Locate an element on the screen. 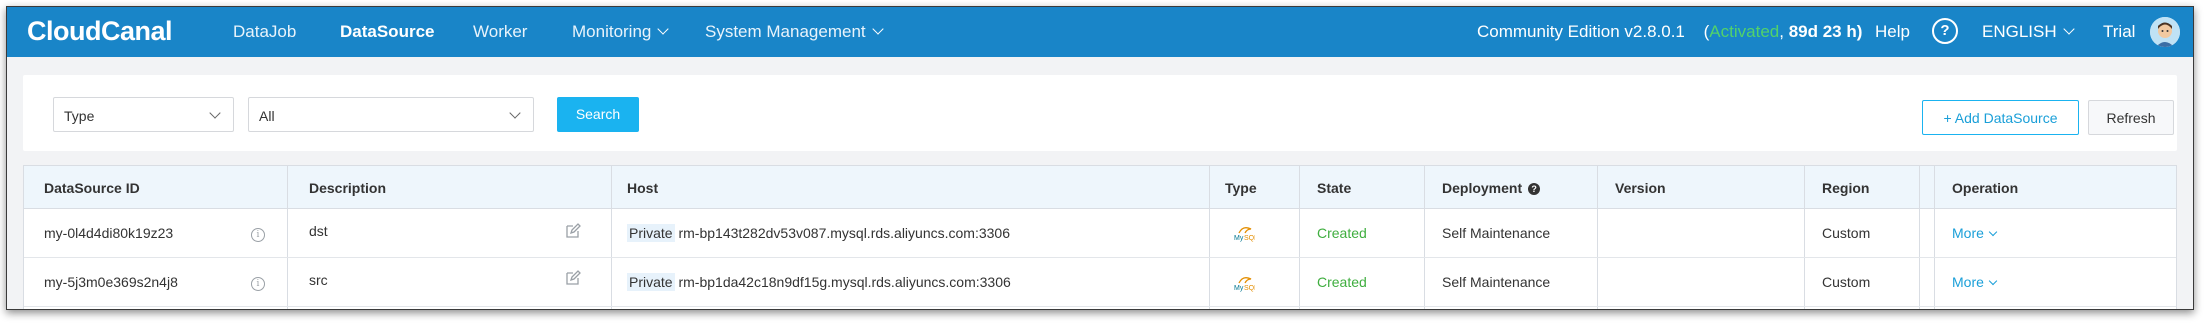 This screenshot has height=326, width=2204. description: dst is located at coordinates (318, 231).